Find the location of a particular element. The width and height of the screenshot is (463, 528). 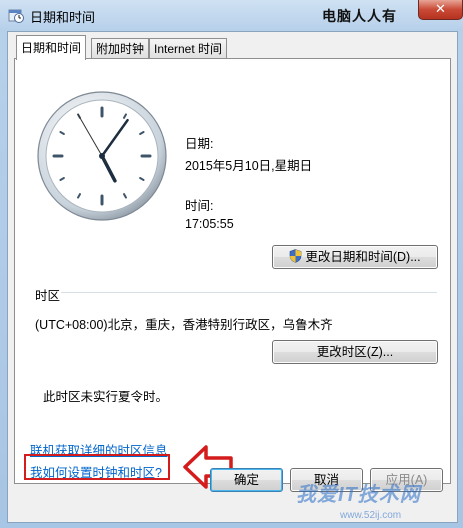

clock-center is located at coordinates (102, 156).